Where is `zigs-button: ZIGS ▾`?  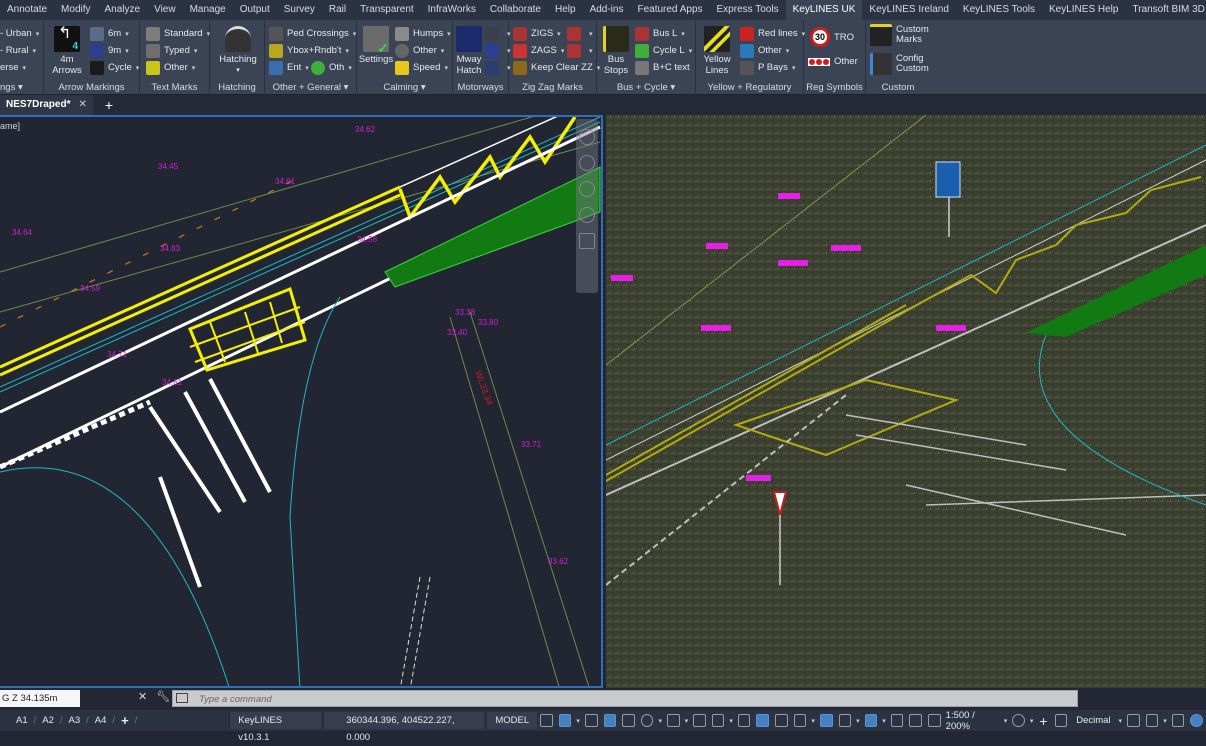
zigs-button: ZIGS ▾ is located at coordinates (537, 33).